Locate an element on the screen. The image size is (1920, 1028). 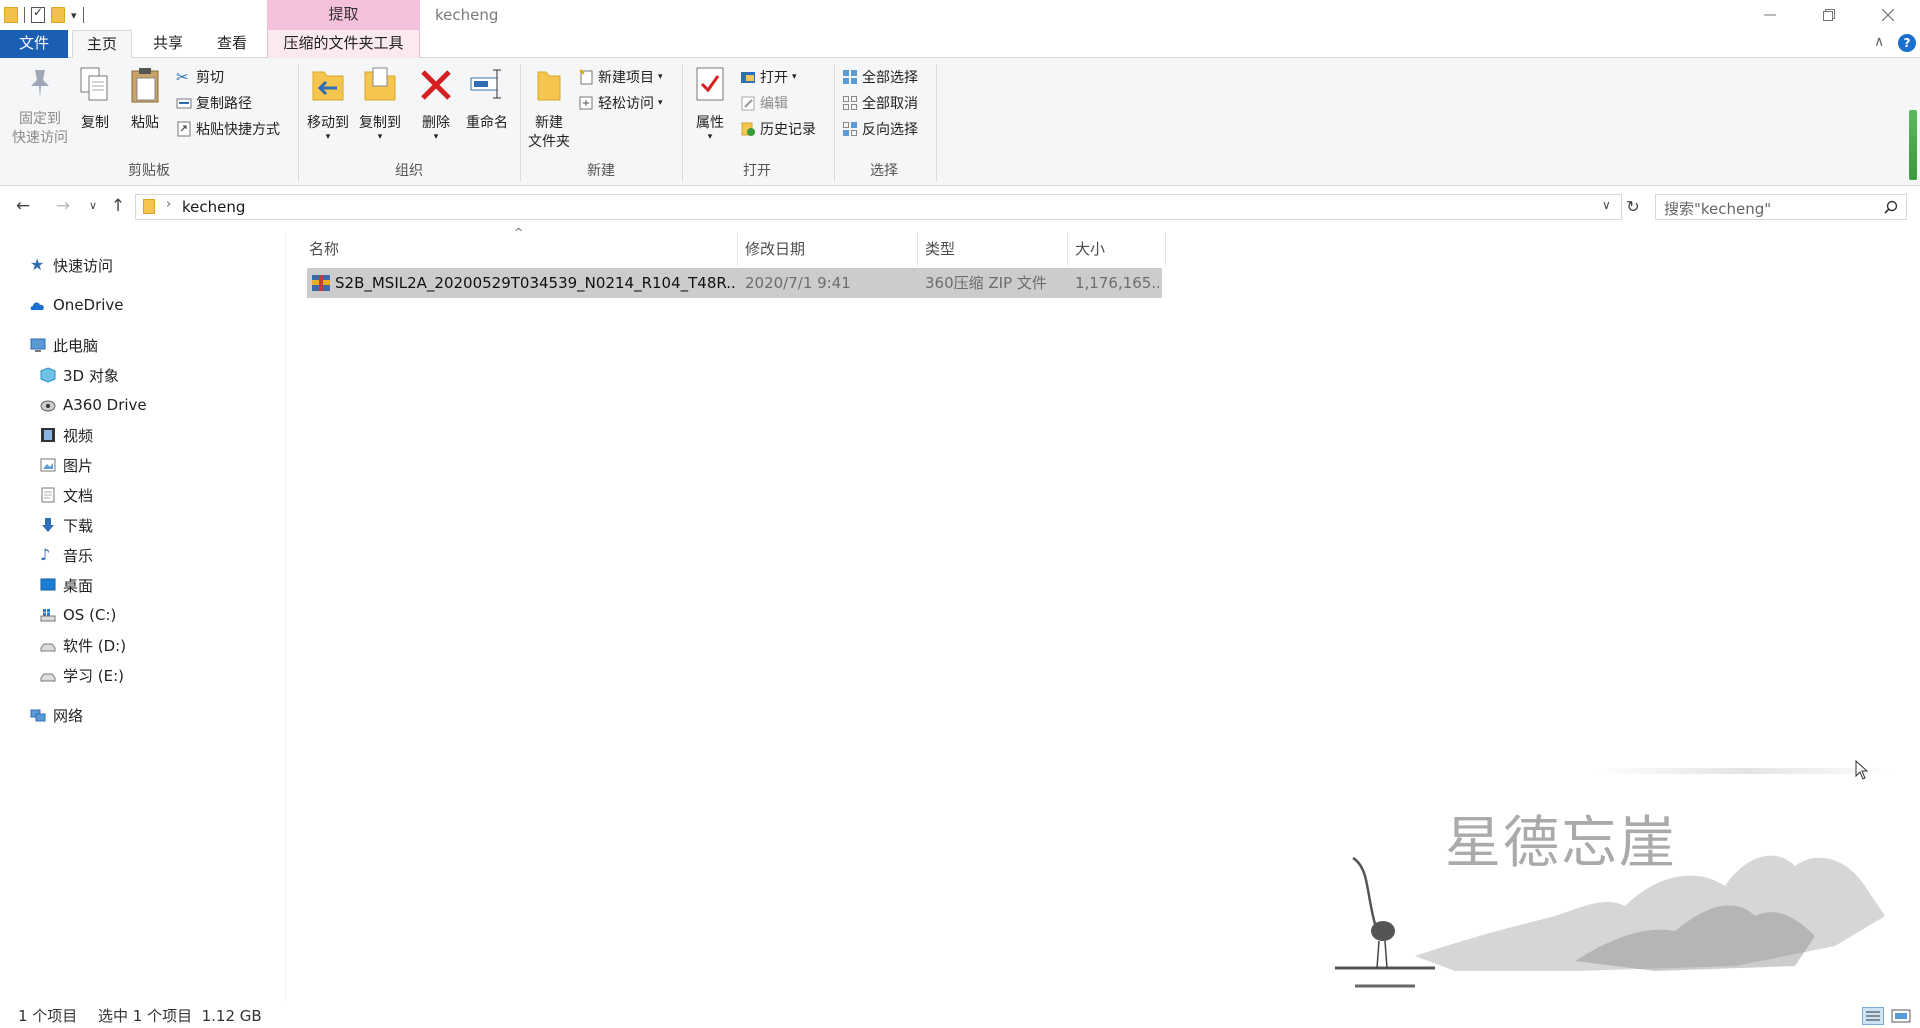
invert-selection-icon is located at coordinates (850, 129).